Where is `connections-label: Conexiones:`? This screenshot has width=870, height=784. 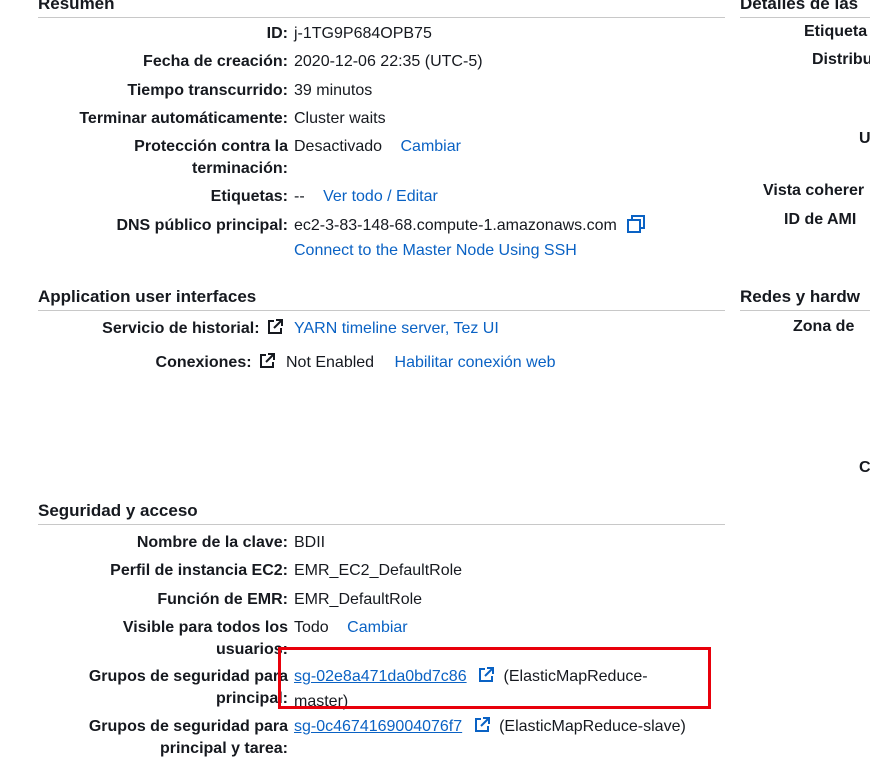
connections-label: Conexiones: is located at coordinates (162, 364).